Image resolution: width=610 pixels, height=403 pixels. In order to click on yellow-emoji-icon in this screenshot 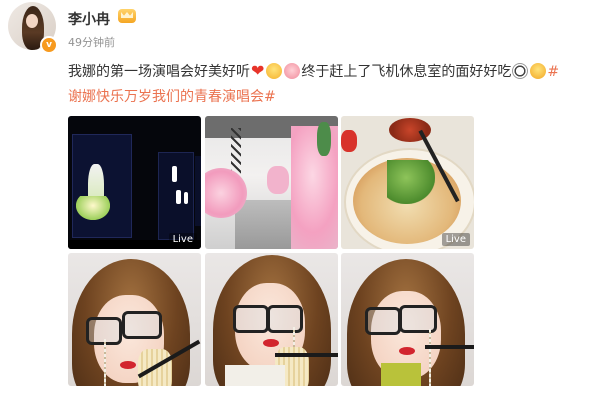, I will do `click(274, 71)`.